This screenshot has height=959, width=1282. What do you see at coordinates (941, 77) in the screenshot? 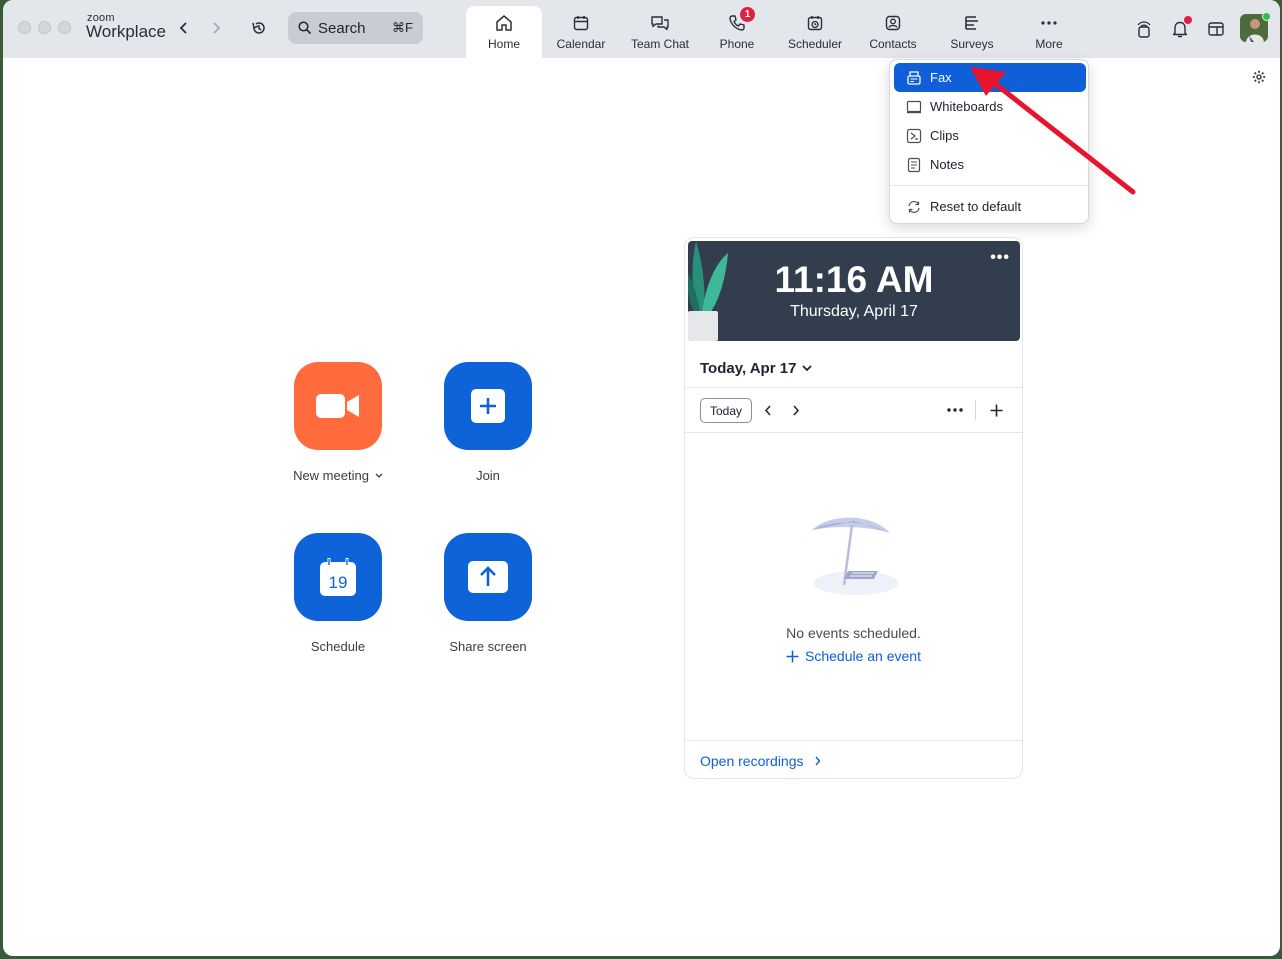
I see `menu-item-label: Fax` at bounding box center [941, 77].